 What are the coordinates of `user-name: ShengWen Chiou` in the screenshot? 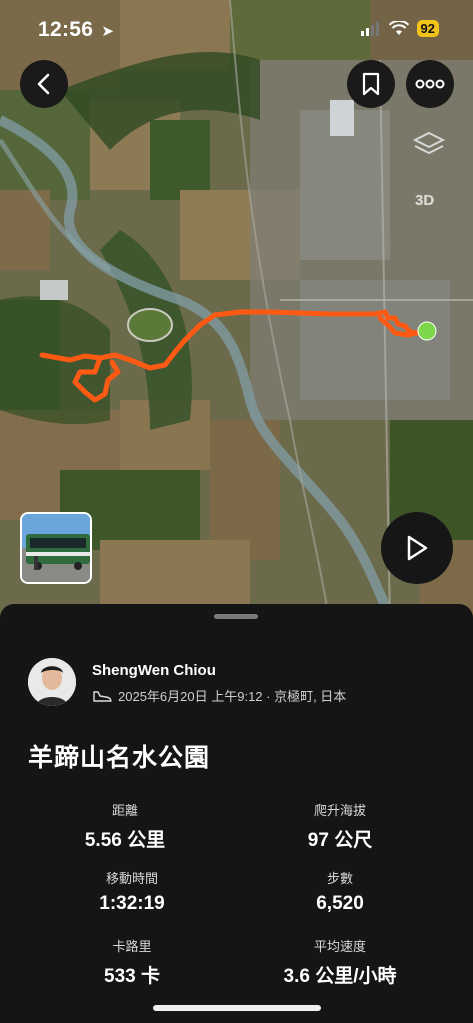 It's located at (154, 670).